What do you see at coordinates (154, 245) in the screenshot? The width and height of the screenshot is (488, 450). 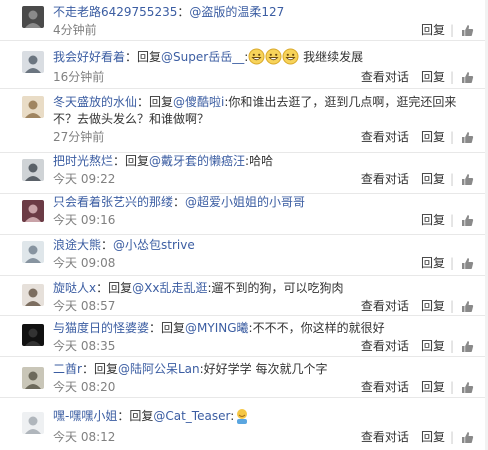 I see `mention-link: @小怂包strive` at bounding box center [154, 245].